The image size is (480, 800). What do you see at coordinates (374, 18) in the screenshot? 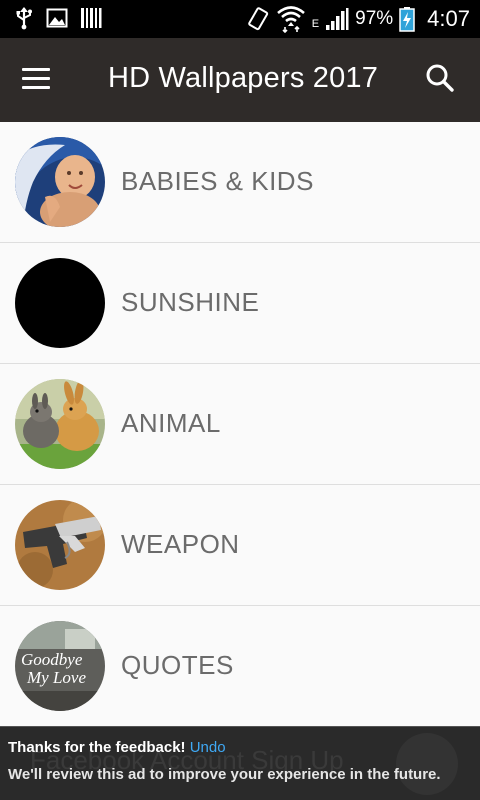
I see `battery-percent: 97%` at bounding box center [374, 18].